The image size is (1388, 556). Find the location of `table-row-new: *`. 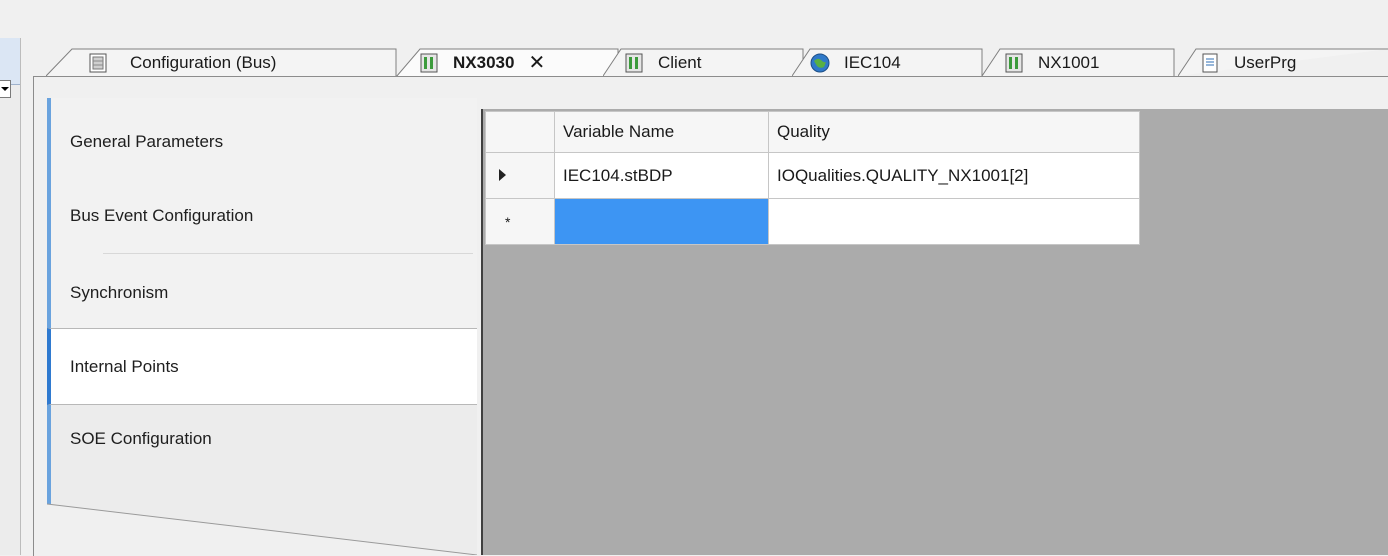

table-row-new: * is located at coordinates (812, 221).